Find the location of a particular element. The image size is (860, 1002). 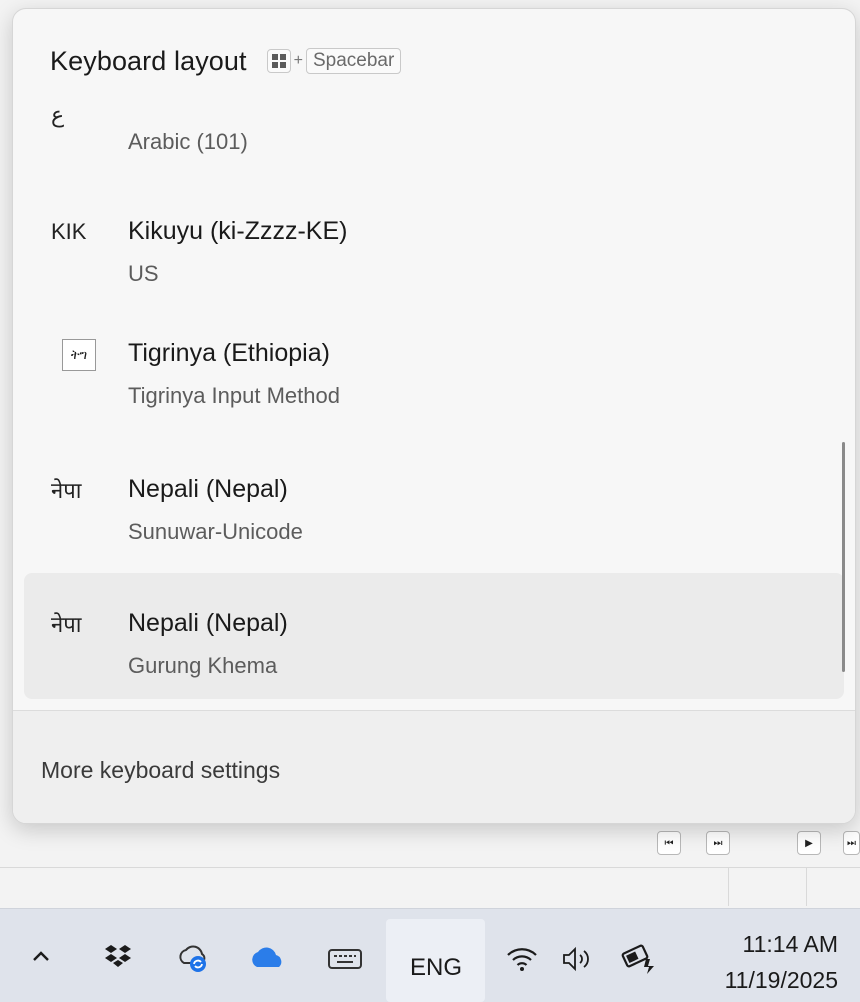

language-item-kikuyu: KIK Kikuyu (ki-Zzzz-KE) US is located at coordinates (434, 250).